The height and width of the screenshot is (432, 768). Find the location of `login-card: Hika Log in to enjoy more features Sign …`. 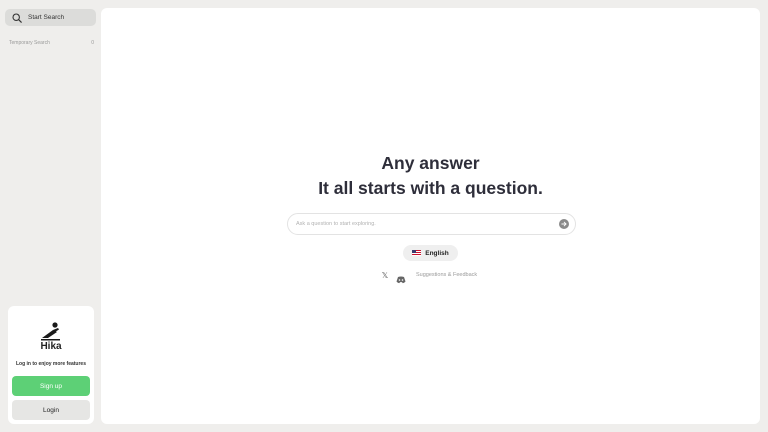

login-card: Hika Log in to enjoy more features Sign … is located at coordinates (51, 365).